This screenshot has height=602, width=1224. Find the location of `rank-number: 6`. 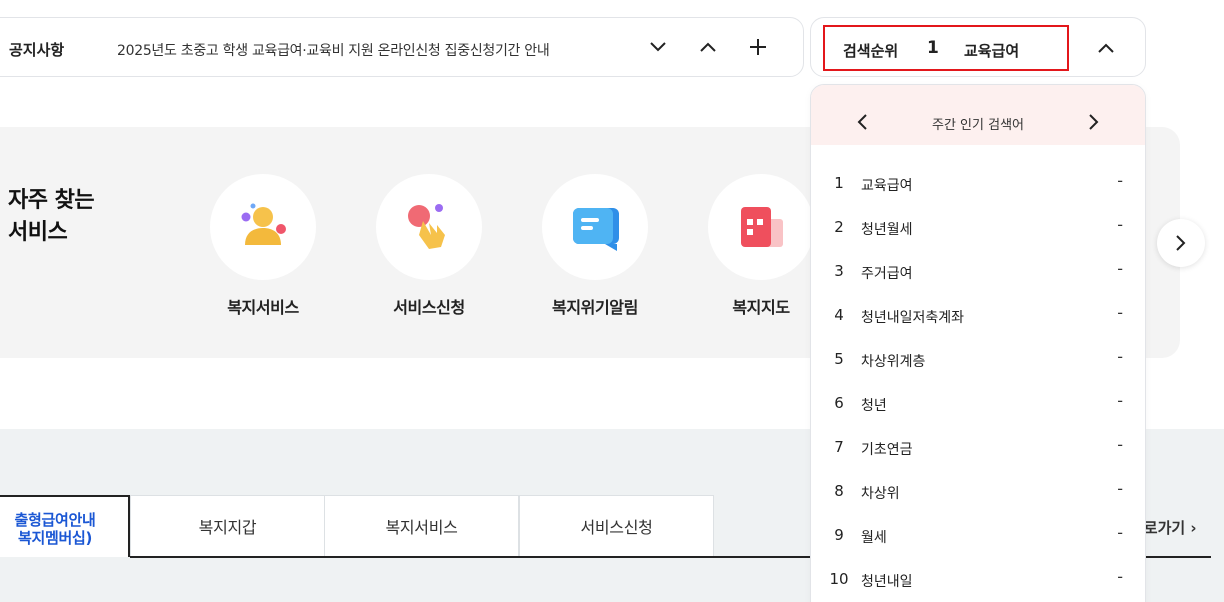

rank-number: 6 is located at coordinates (839, 403).